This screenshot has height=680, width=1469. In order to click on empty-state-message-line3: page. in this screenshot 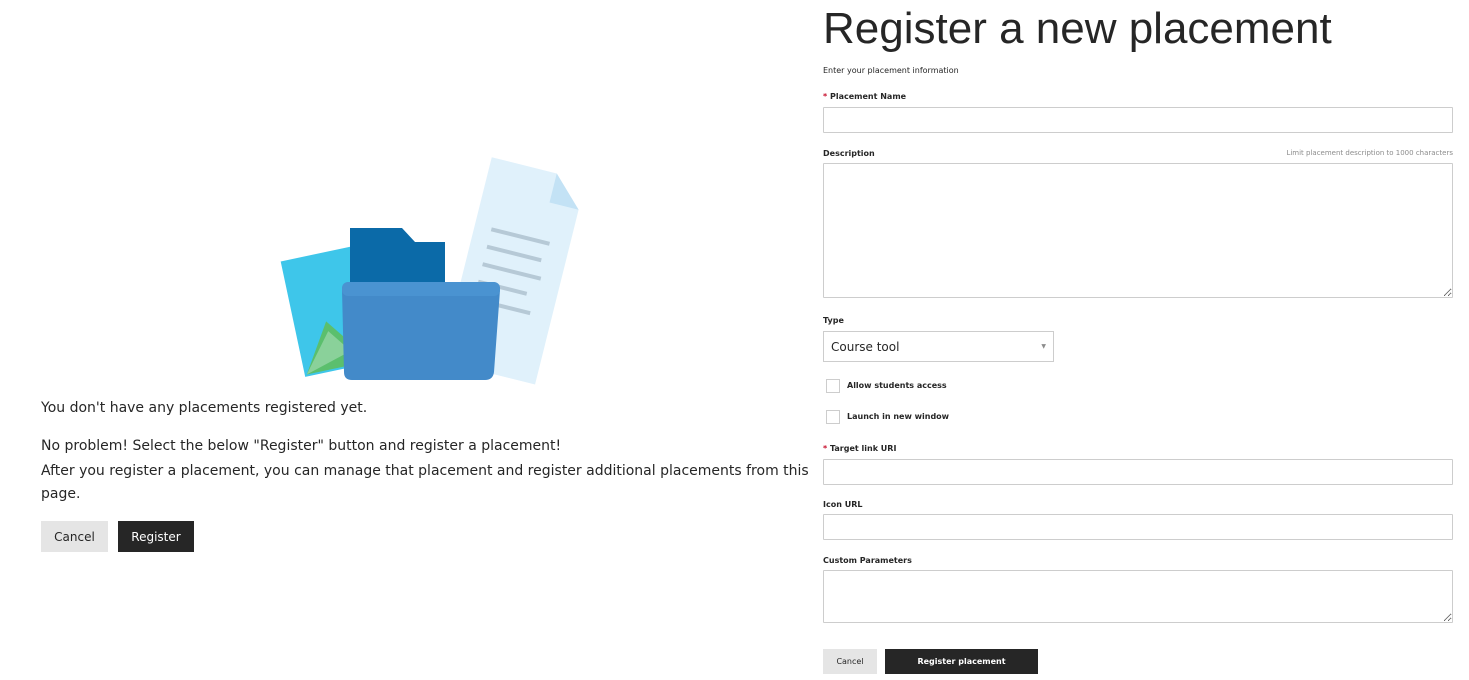, I will do `click(61, 494)`.